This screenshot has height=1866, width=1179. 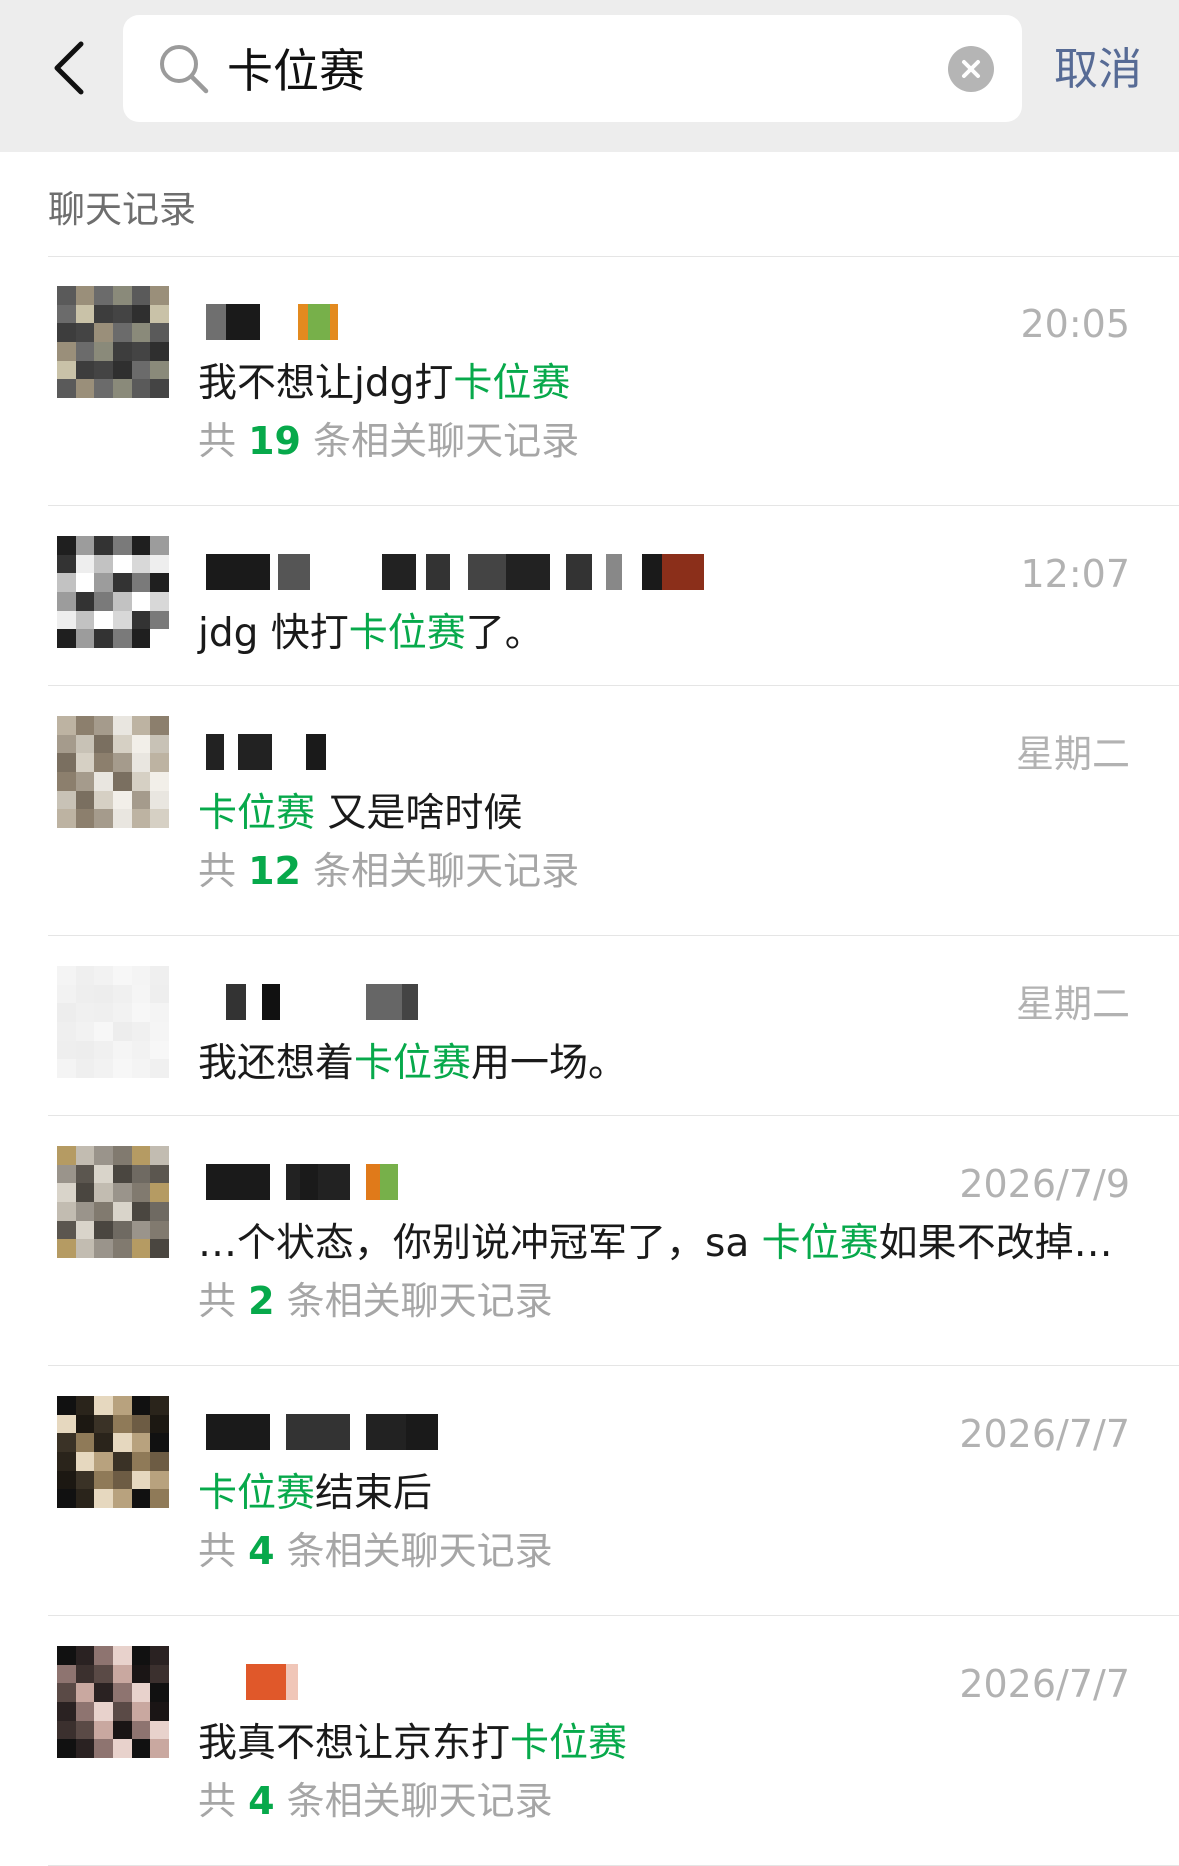 I want to click on back-button, so click(x=68, y=68).